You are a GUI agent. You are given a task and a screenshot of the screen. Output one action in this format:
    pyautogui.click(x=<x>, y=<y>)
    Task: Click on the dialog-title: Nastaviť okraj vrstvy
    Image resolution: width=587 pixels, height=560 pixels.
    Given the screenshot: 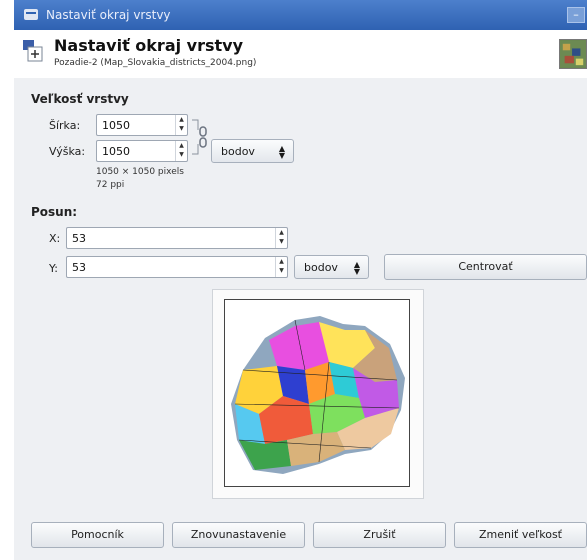 What is the action you would take?
    pyautogui.click(x=149, y=45)
    